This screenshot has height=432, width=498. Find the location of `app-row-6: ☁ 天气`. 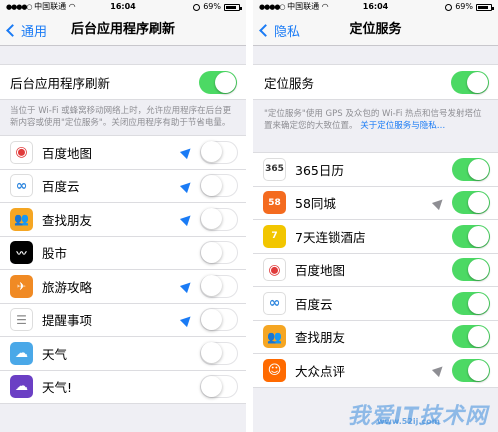

app-row-6: ☁ 天气 is located at coordinates (123, 354).